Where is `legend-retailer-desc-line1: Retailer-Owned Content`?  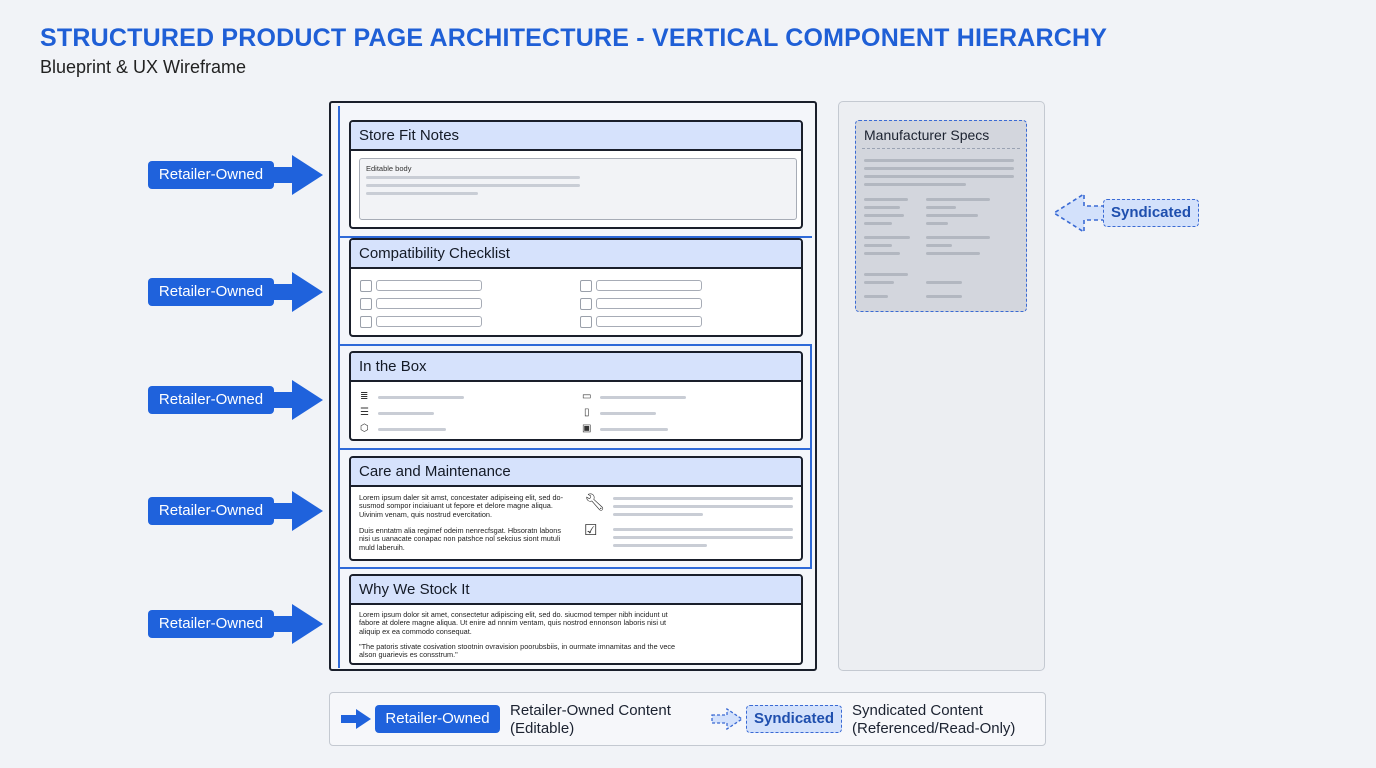
legend-retailer-desc-line1: Retailer-Owned Content is located at coordinates (590, 710).